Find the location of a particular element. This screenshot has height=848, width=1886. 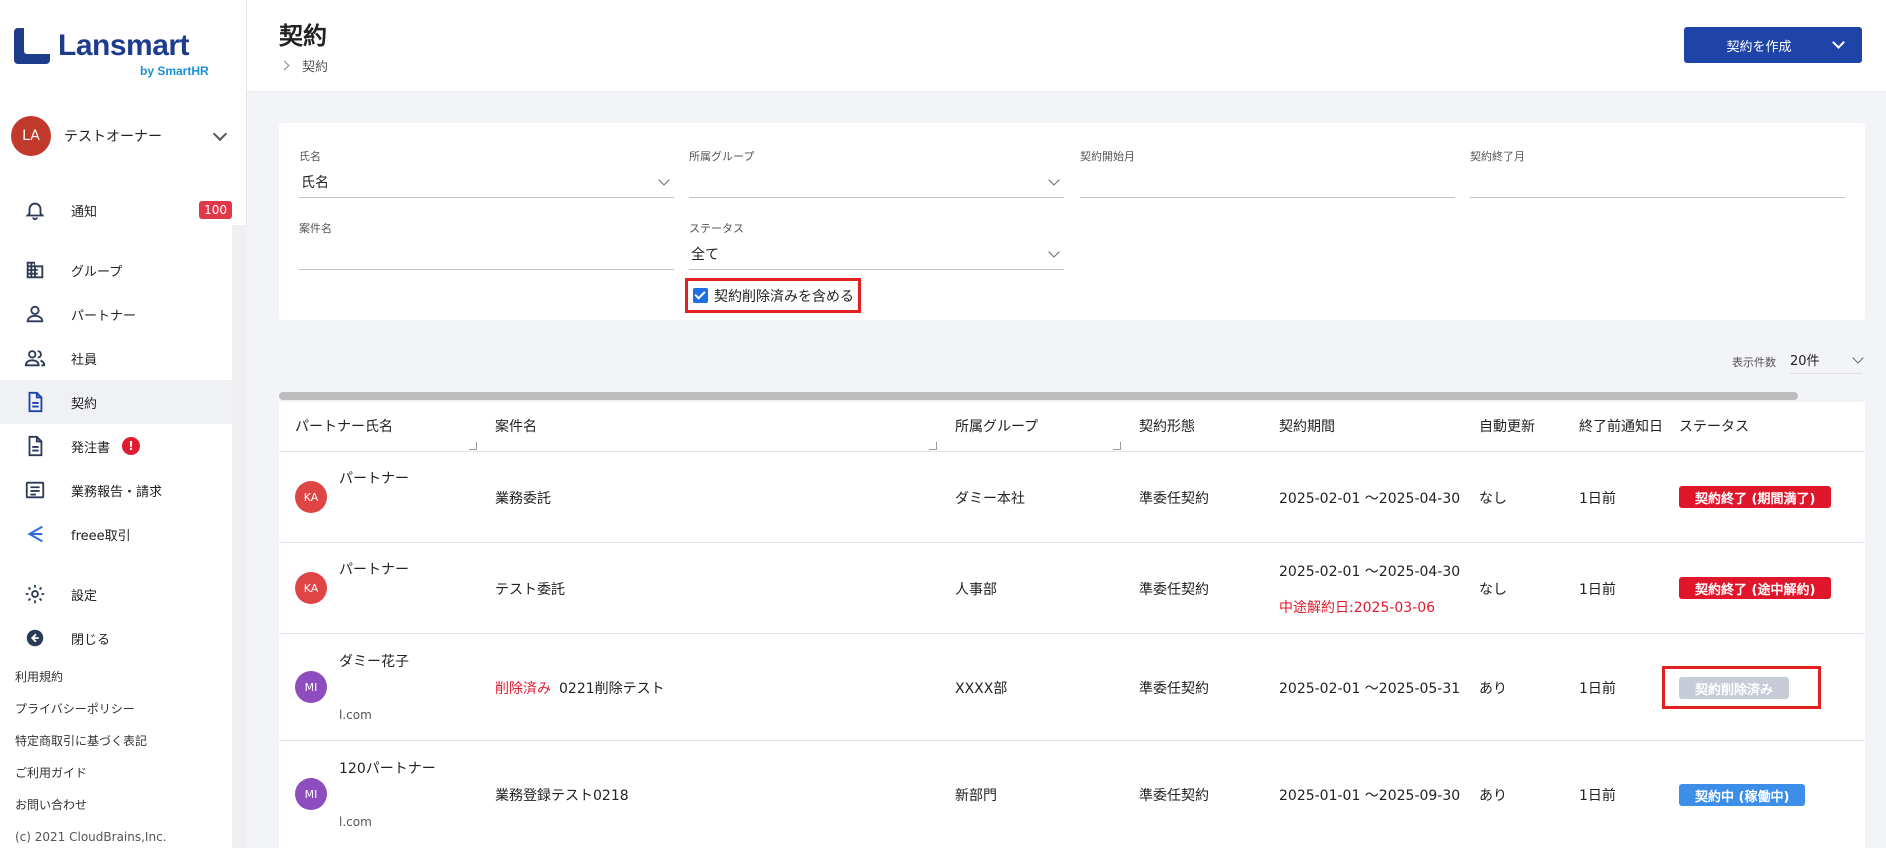

gear-icon is located at coordinates (35, 594).